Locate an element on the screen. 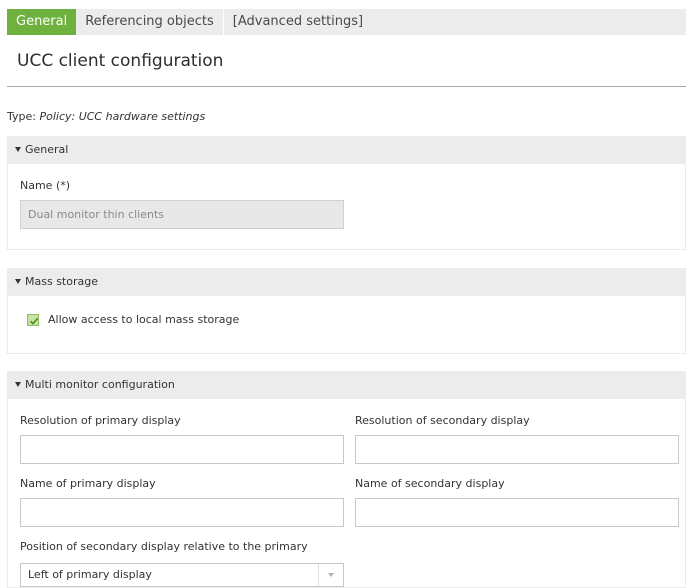 The height and width of the screenshot is (588, 686). res-secondary-input is located at coordinates (517, 449).